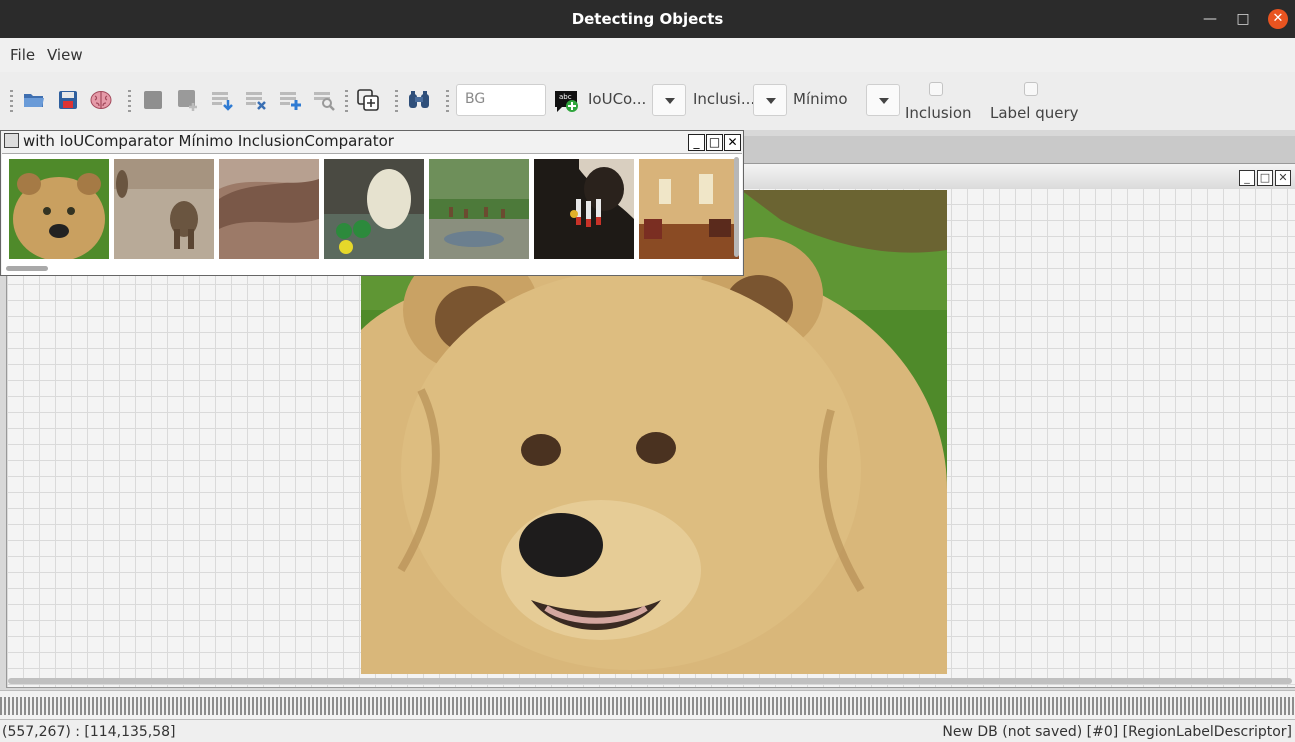 This screenshot has height=742, width=1295. What do you see at coordinates (374, 209) in the screenshot?
I see `thumbnail-polar-bear-pool` at bounding box center [374, 209].